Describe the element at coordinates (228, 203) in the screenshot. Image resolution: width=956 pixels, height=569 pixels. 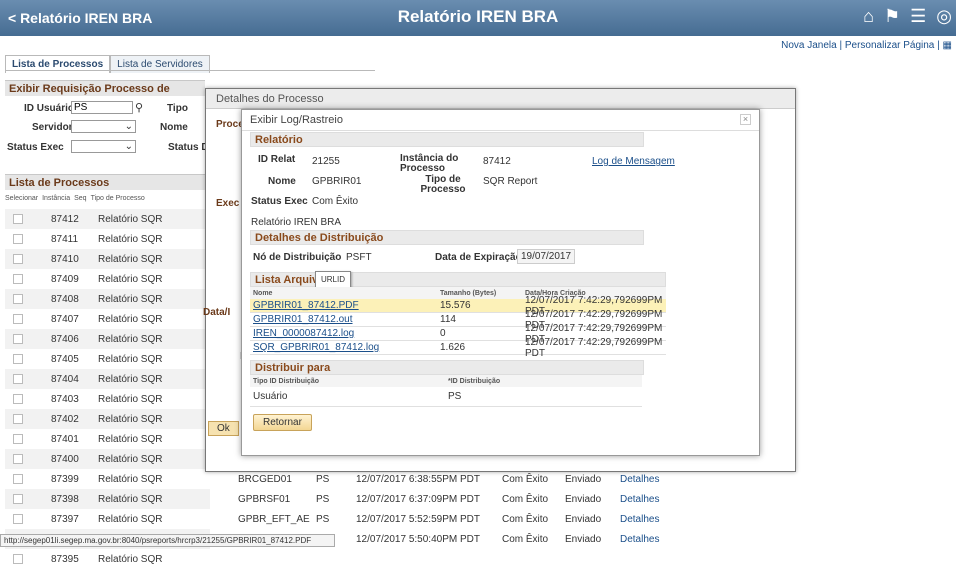
I see `exec-section-label: Exec` at that location.